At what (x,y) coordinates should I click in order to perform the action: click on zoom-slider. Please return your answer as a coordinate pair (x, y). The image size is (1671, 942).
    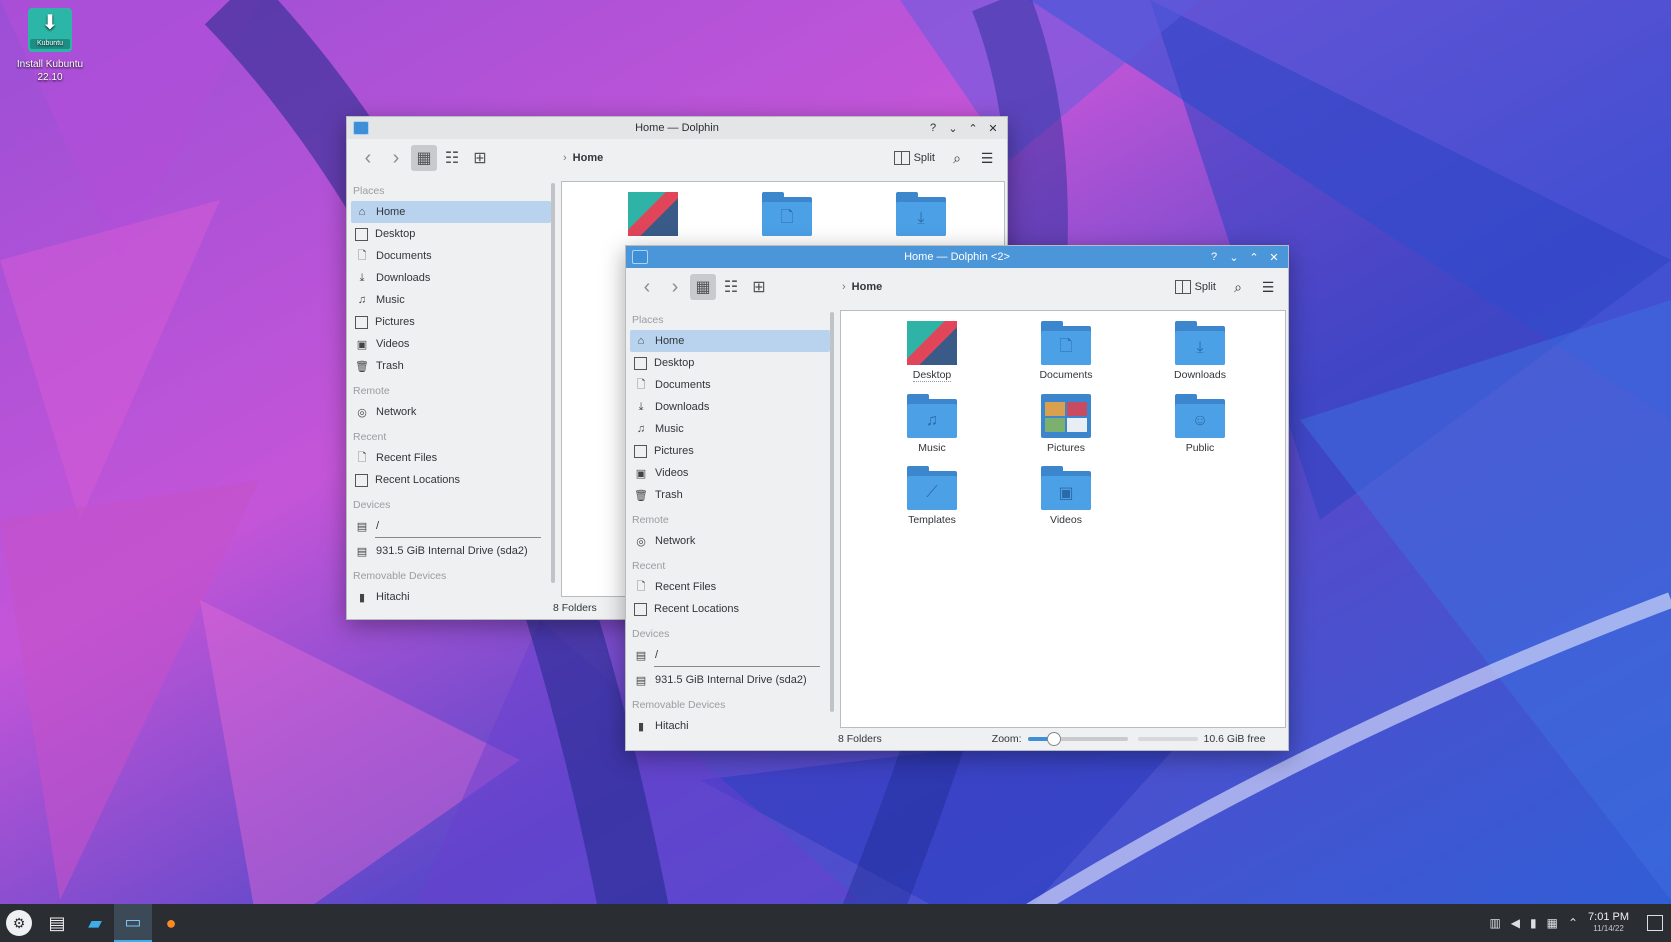
    Looking at the image, I should click on (1077, 739).